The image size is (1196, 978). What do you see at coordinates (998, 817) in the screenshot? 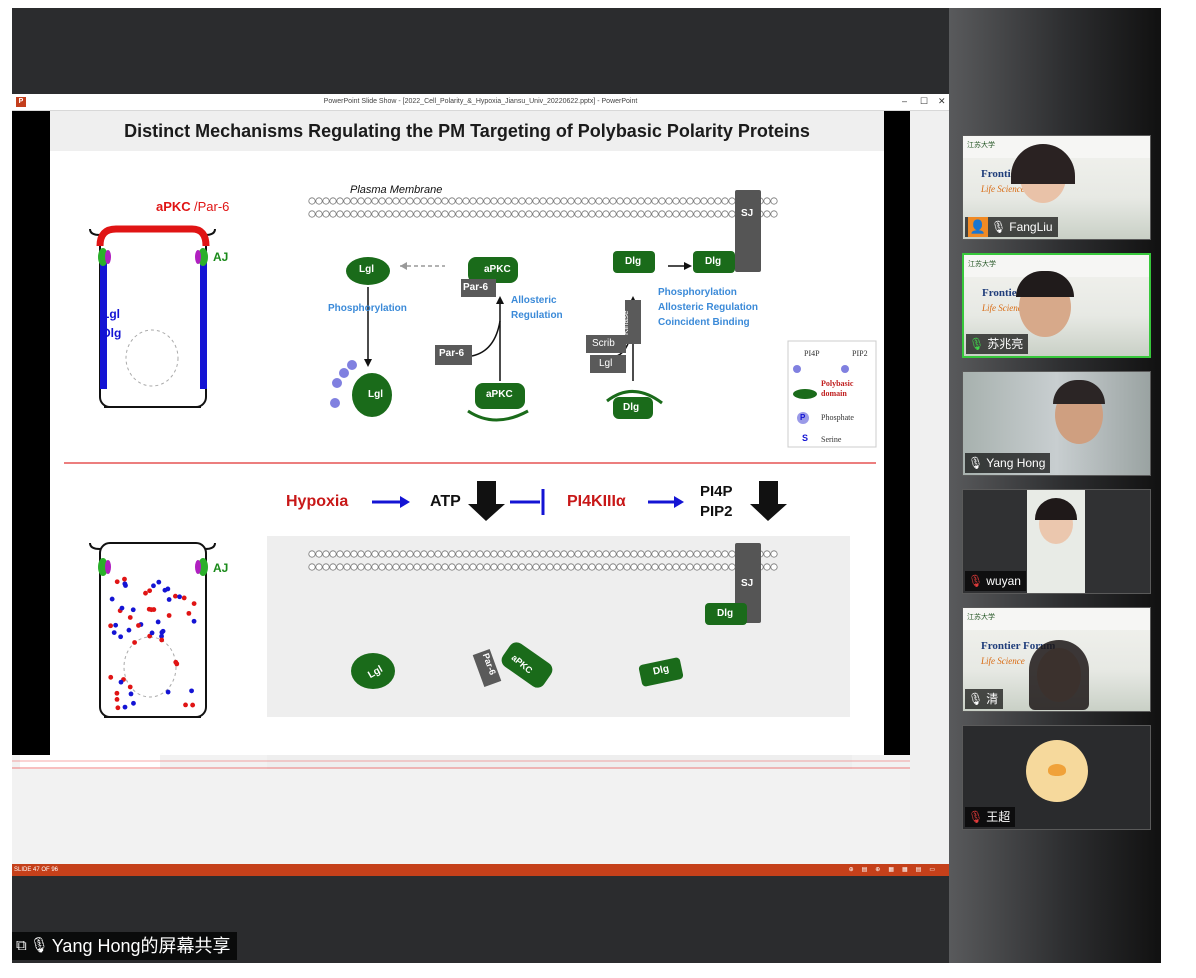
I see `participant-name: 王超` at bounding box center [998, 817].